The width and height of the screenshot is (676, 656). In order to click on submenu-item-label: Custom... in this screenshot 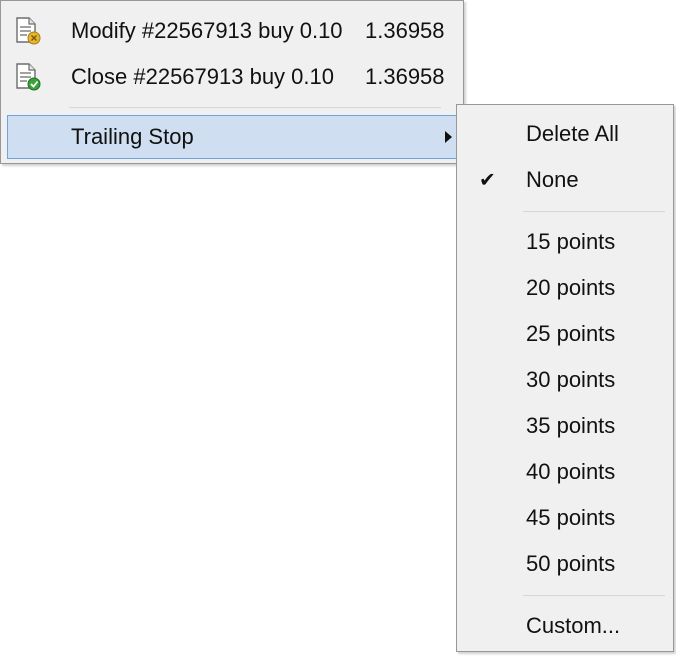, I will do `click(573, 625)`.